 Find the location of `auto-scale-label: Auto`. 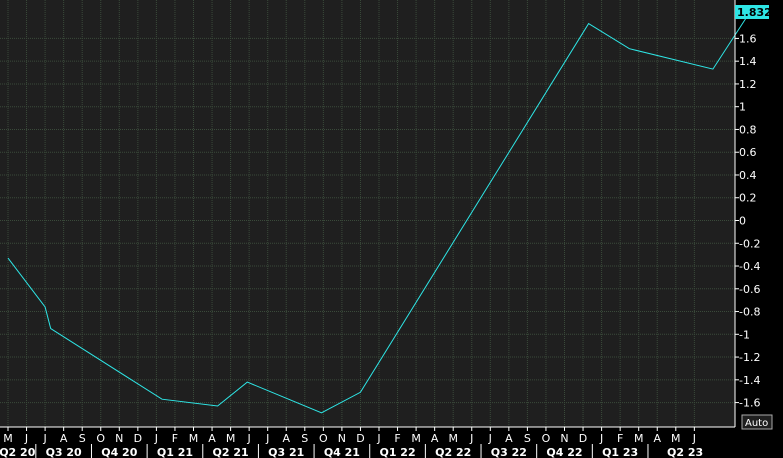

auto-scale-label: Auto is located at coordinates (756, 423).